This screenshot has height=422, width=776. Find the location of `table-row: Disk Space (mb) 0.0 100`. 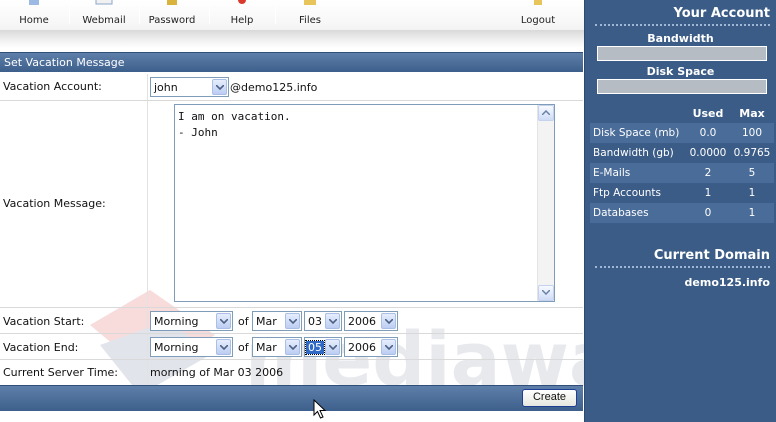

table-row: Disk Space (mb) 0.0 100 is located at coordinates (682, 133).